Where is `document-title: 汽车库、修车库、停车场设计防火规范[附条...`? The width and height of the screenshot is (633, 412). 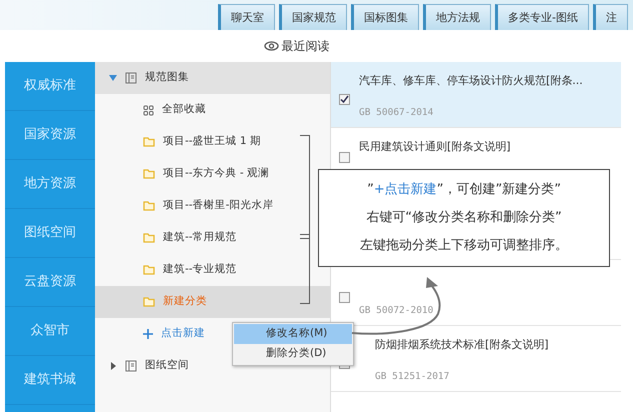
document-title: 汽车库、修车库、停车场设计防火规范[附条... is located at coordinates (490, 81).